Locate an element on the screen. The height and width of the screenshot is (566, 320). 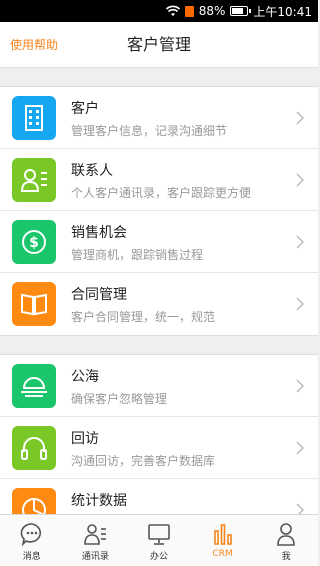
menu-item-subtitle: 确保客户忽略管理 is located at coordinates (119, 399).